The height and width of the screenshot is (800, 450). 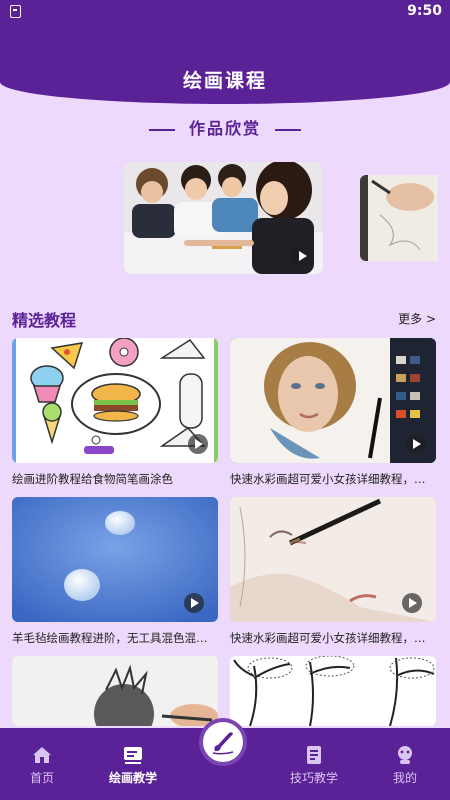 What do you see at coordinates (405, 755) in the screenshot?
I see `profile-icon` at bounding box center [405, 755].